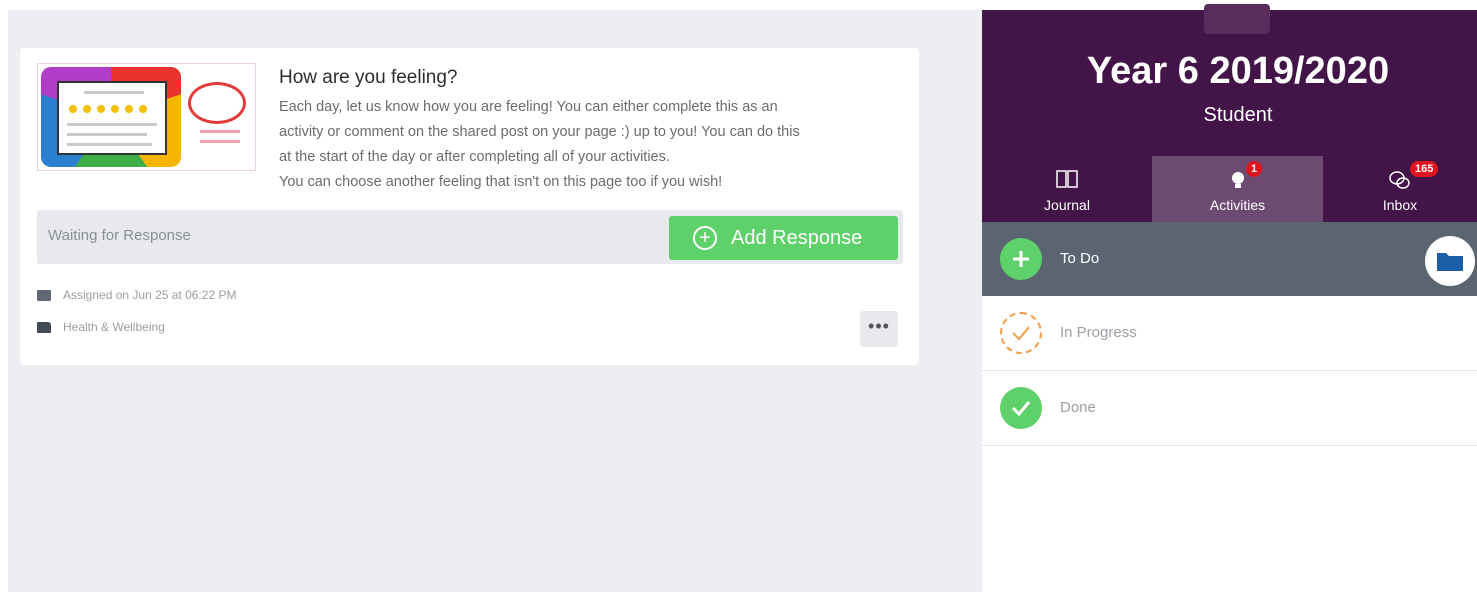 This screenshot has width=1477, height=592. I want to click on status-list: To Do In Progress Done, so click(1229, 334).